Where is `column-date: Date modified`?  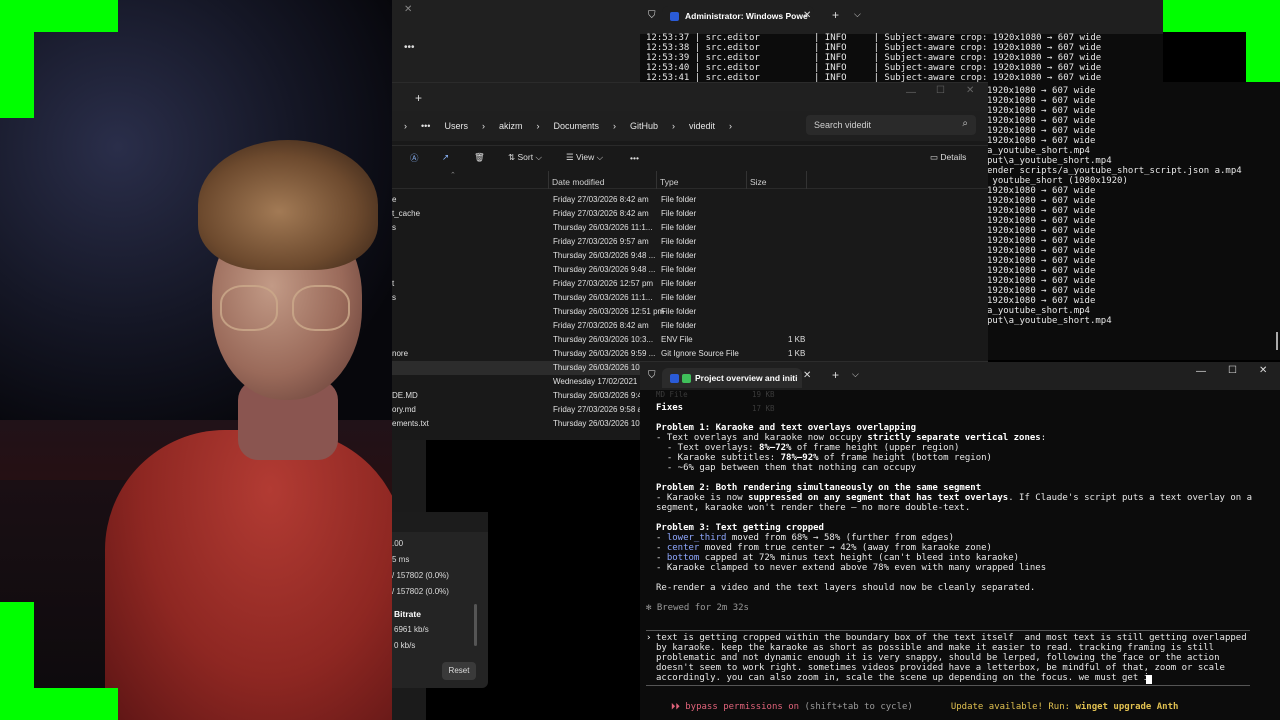 column-date: Date modified is located at coordinates (578, 182).